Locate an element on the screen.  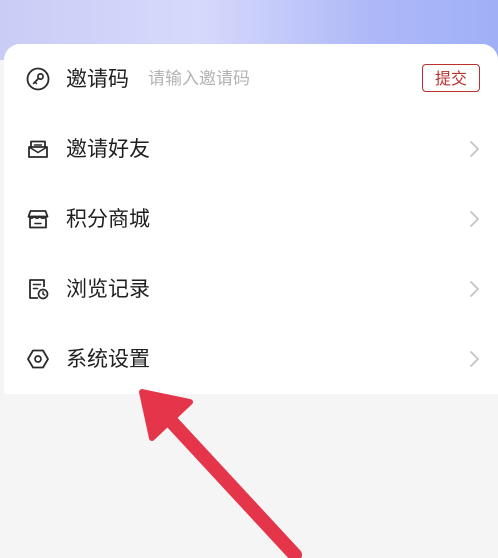
history-icon is located at coordinates (39, 289).